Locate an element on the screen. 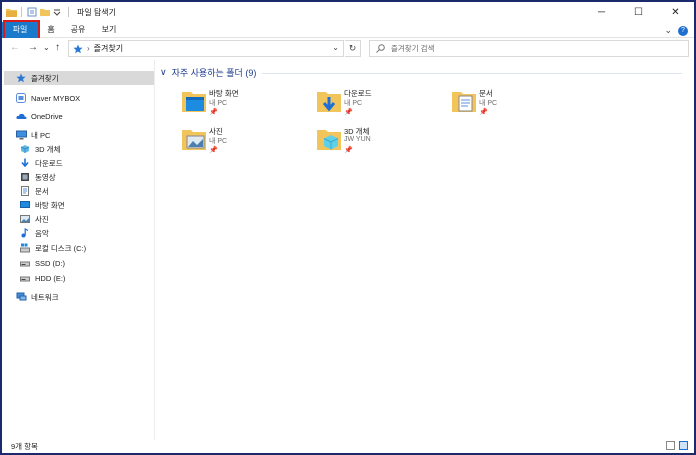 This screenshot has width=696, height=455. up-arrow-icon: ↑ is located at coordinates (57, 47).